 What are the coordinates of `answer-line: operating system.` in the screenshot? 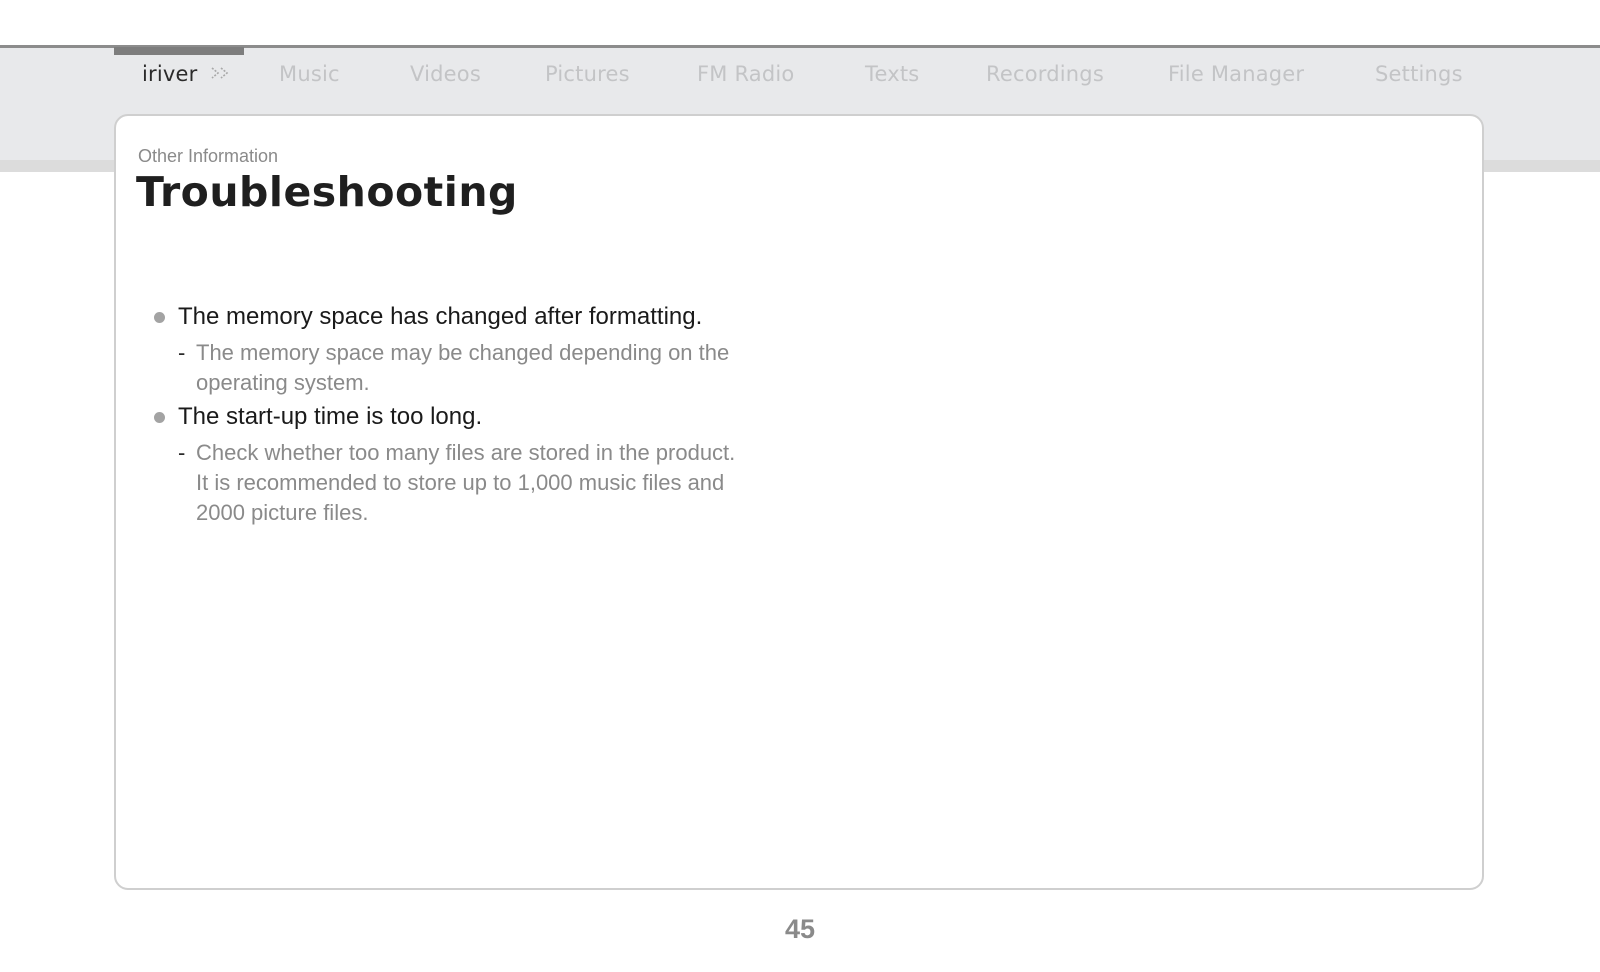 It's located at (283, 382).